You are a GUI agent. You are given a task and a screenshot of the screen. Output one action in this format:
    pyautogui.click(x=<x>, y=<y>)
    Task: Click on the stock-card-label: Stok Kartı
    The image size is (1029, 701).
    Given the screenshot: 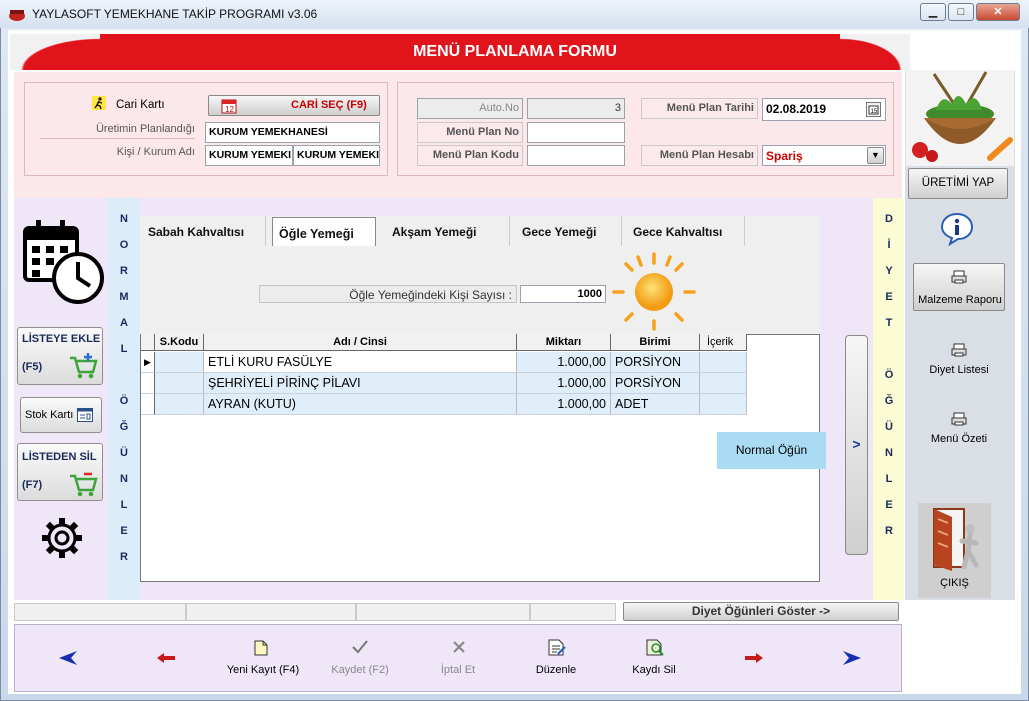 What is the action you would take?
    pyautogui.click(x=49, y=415)
    